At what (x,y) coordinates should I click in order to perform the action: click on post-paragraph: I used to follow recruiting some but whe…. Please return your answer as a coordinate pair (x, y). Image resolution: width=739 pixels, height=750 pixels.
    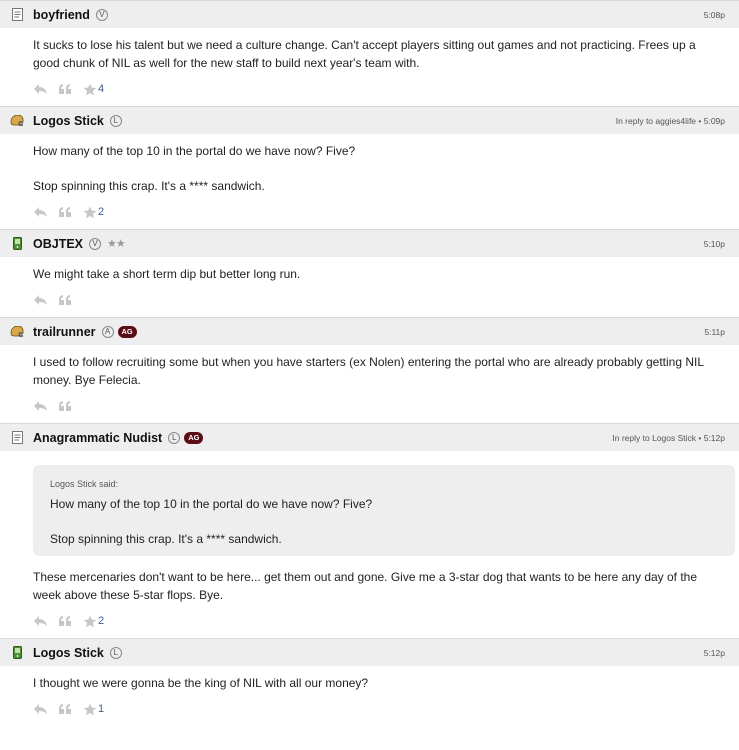
    Looking at the image, I should click on (368, 371).